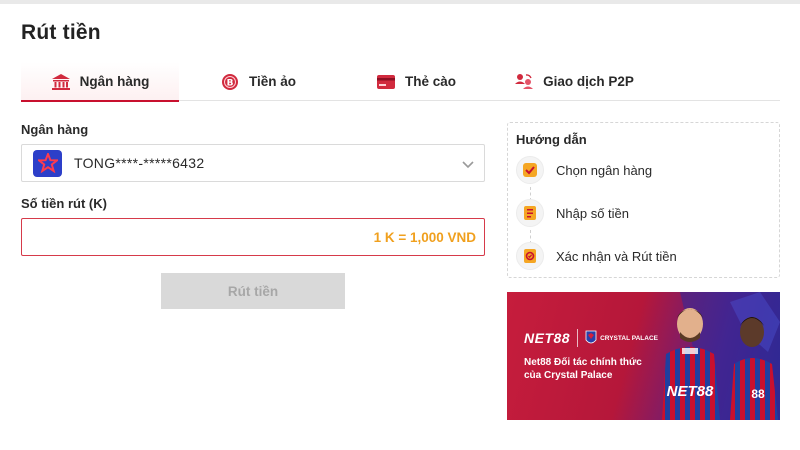  Describe the element at coordinates (424, 237) in the screenshot. I see `exchange-rate-text: 1 K = 1,000 VND` at that location.